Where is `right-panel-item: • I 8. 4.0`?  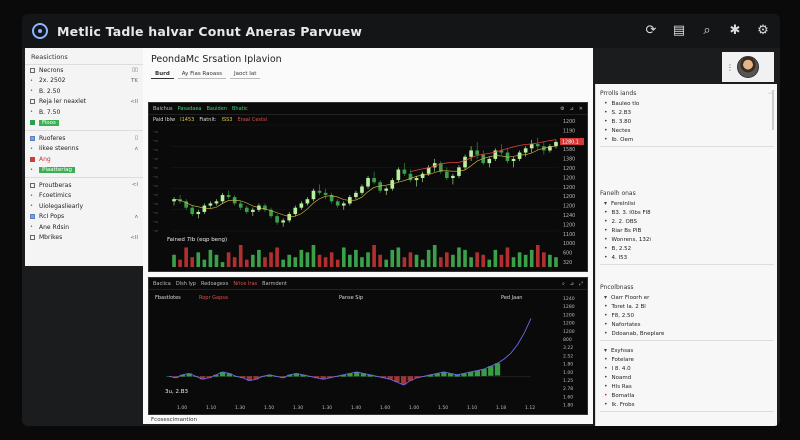 right-panel-item: • I 8. 4.0 is located at coordinates (687, 368).